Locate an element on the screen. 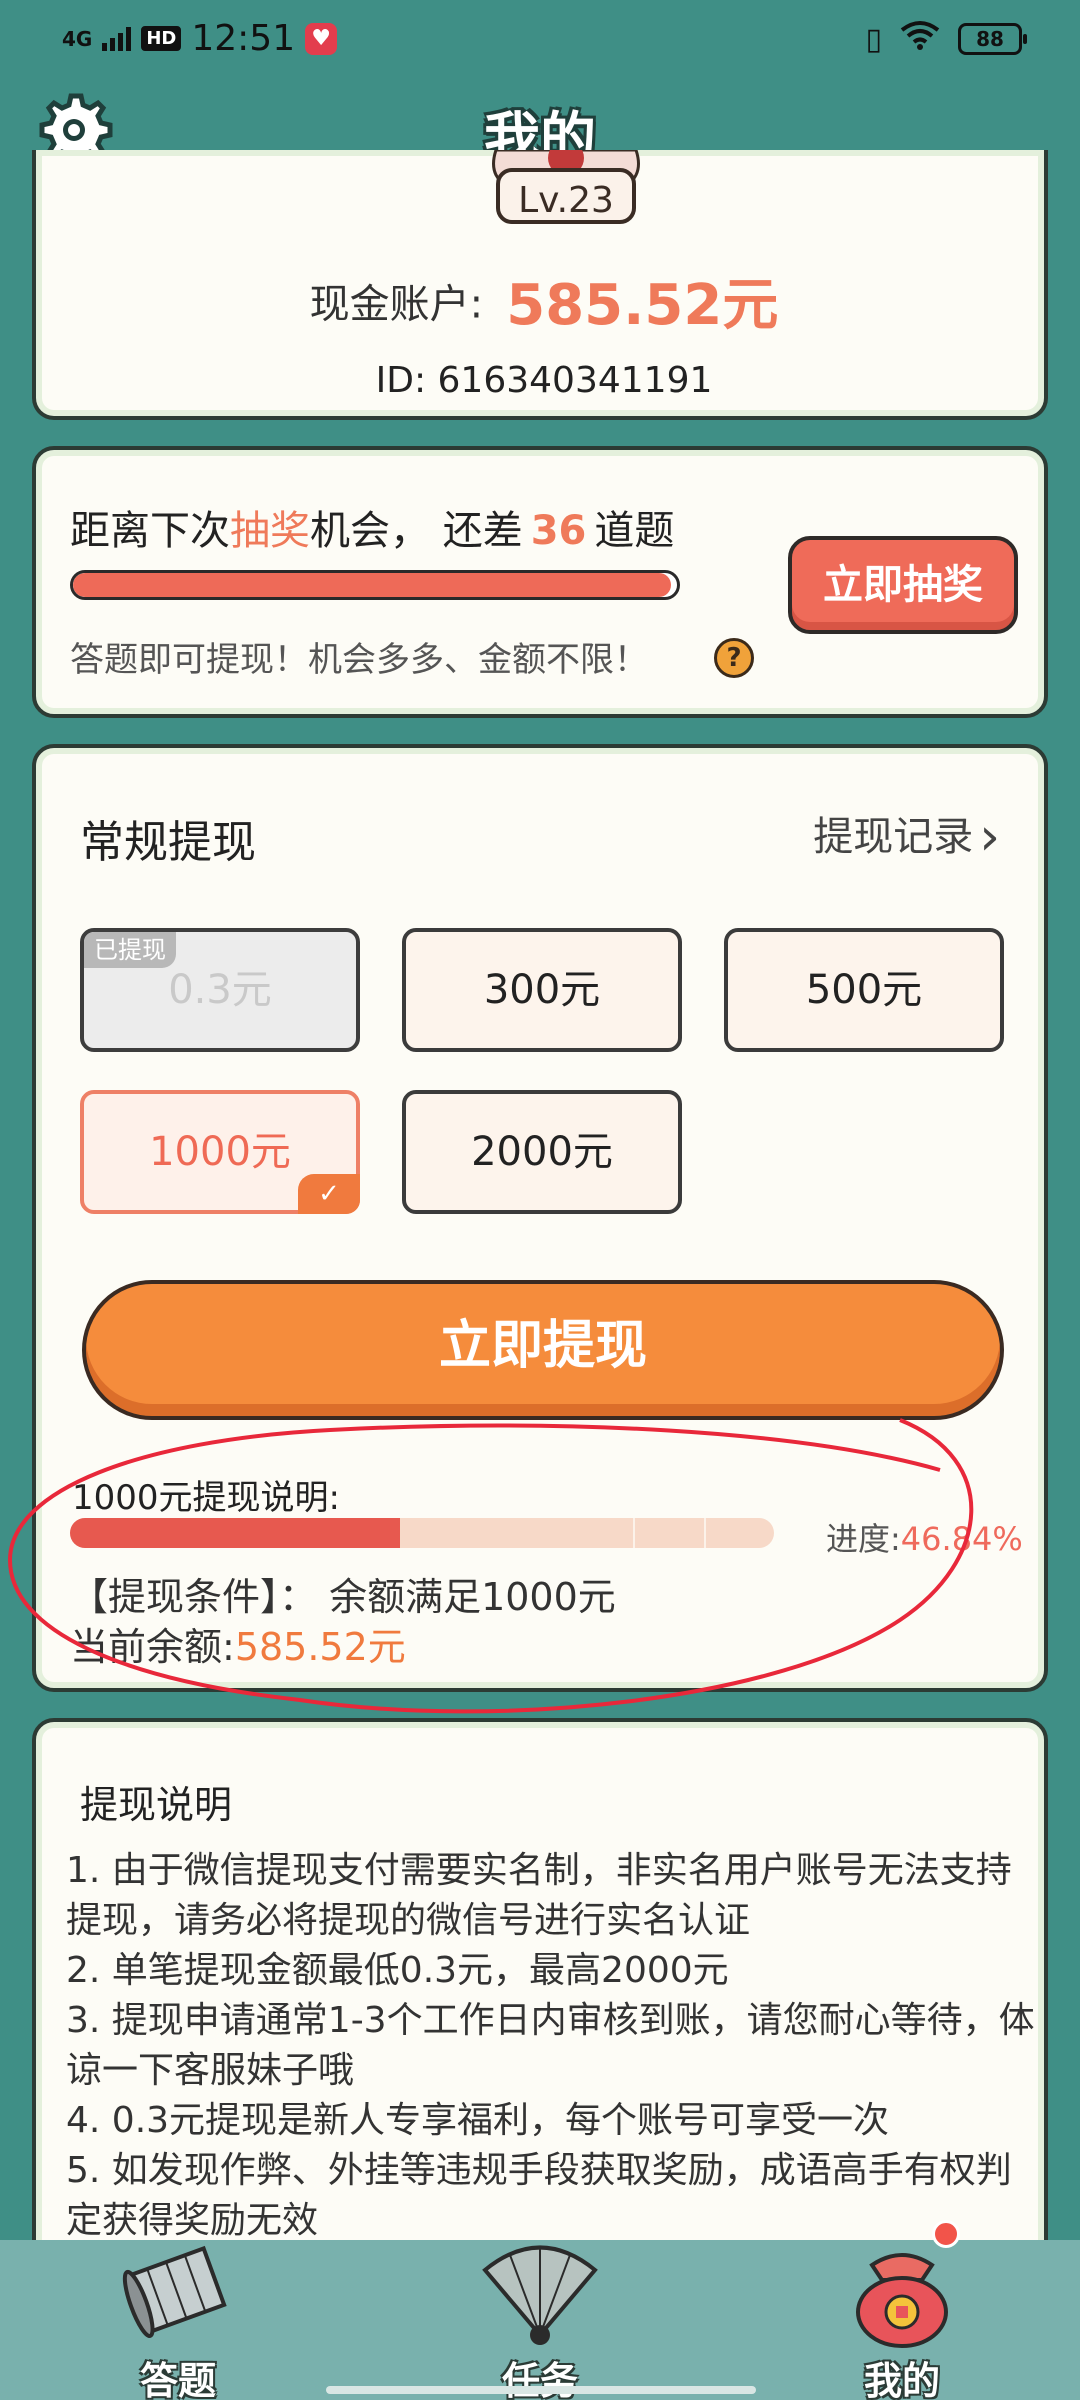 This screenshot has width=1080, height=2400. amount-option-300: 300元 is located at coordinates (542, 990).